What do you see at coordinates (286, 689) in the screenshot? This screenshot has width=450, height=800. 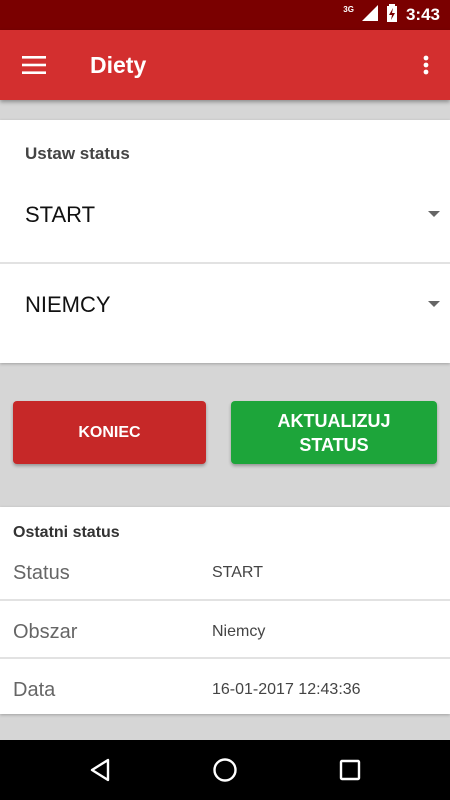 I see `row-value: 16-01-2017 12:43:36` at bounding box center [286, 689].